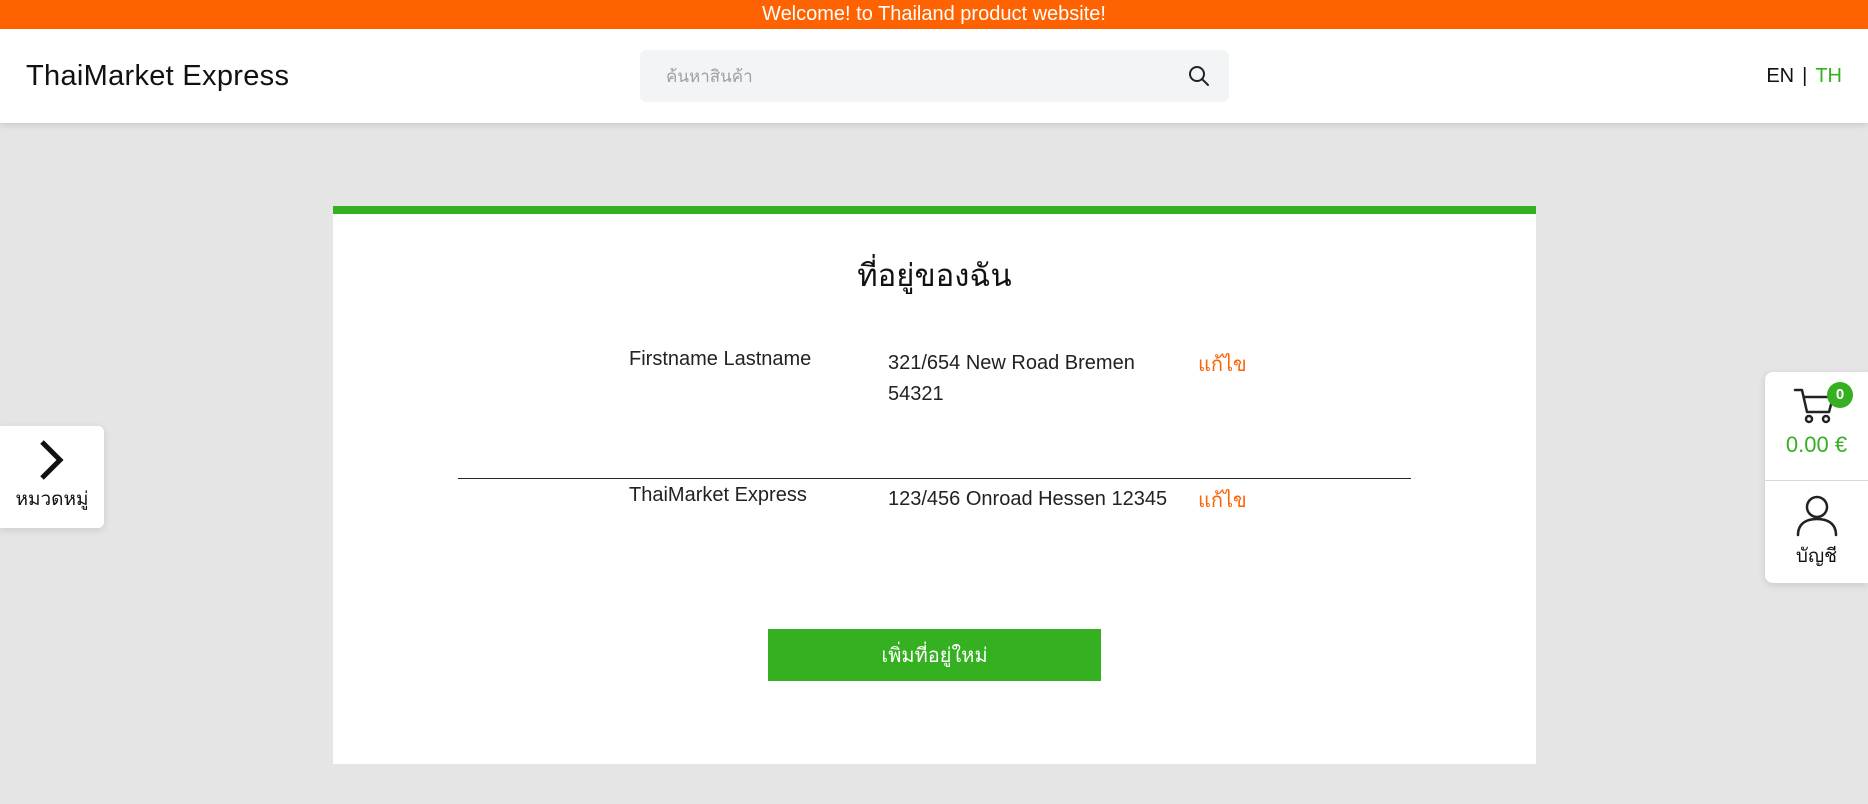 The image size is (1868, 804). I want to click on address-text: 321/654 New Road Bremen 54321, so click(1011, 378).